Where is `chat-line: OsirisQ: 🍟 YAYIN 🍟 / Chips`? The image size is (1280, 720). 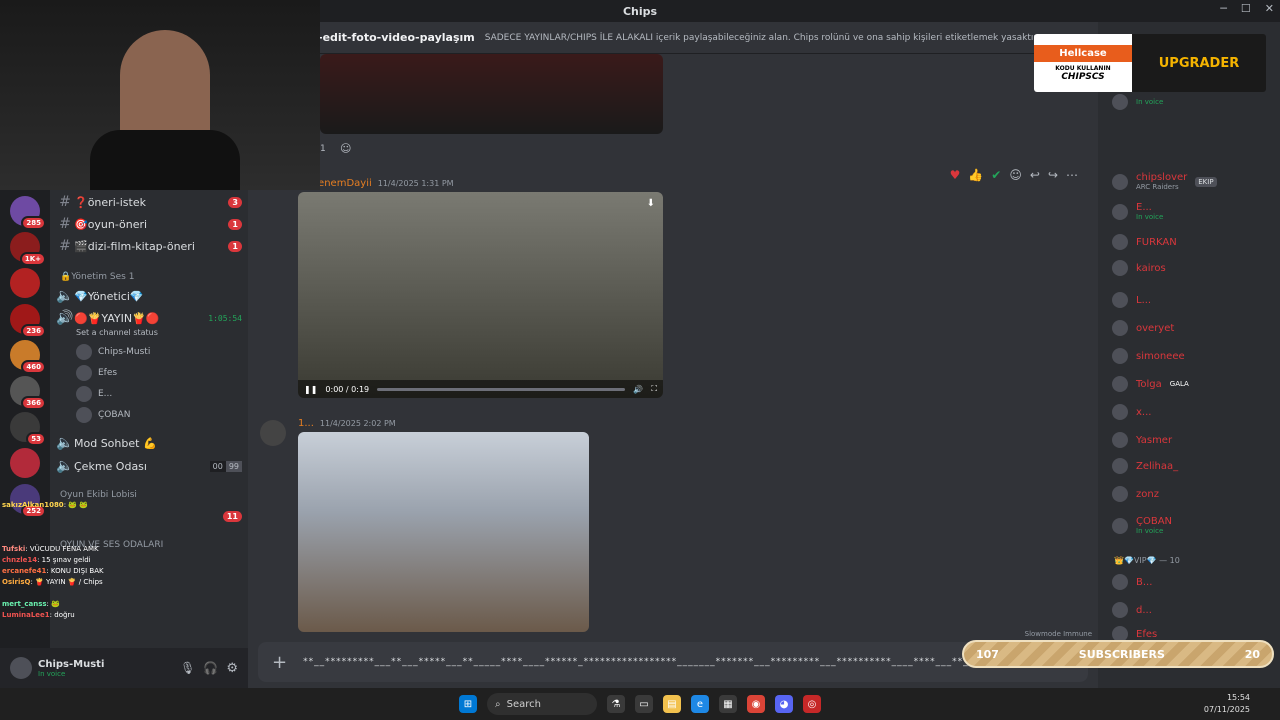 chat-line: OsirisQ: 🍟 YAYIN 🍟 / Chips is located at coordinates (52, 582).